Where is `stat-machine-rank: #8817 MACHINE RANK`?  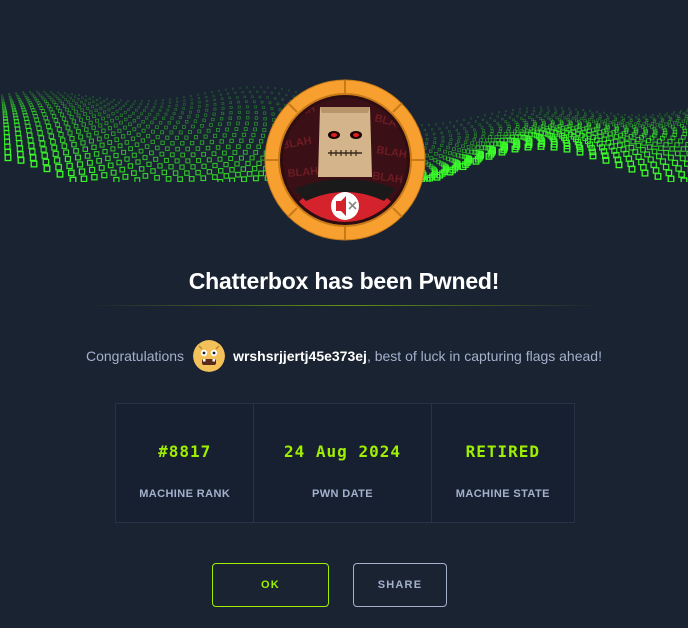
stat-machine-rank: #8817 MACHINE RANK is located at coordinates (185, 463).